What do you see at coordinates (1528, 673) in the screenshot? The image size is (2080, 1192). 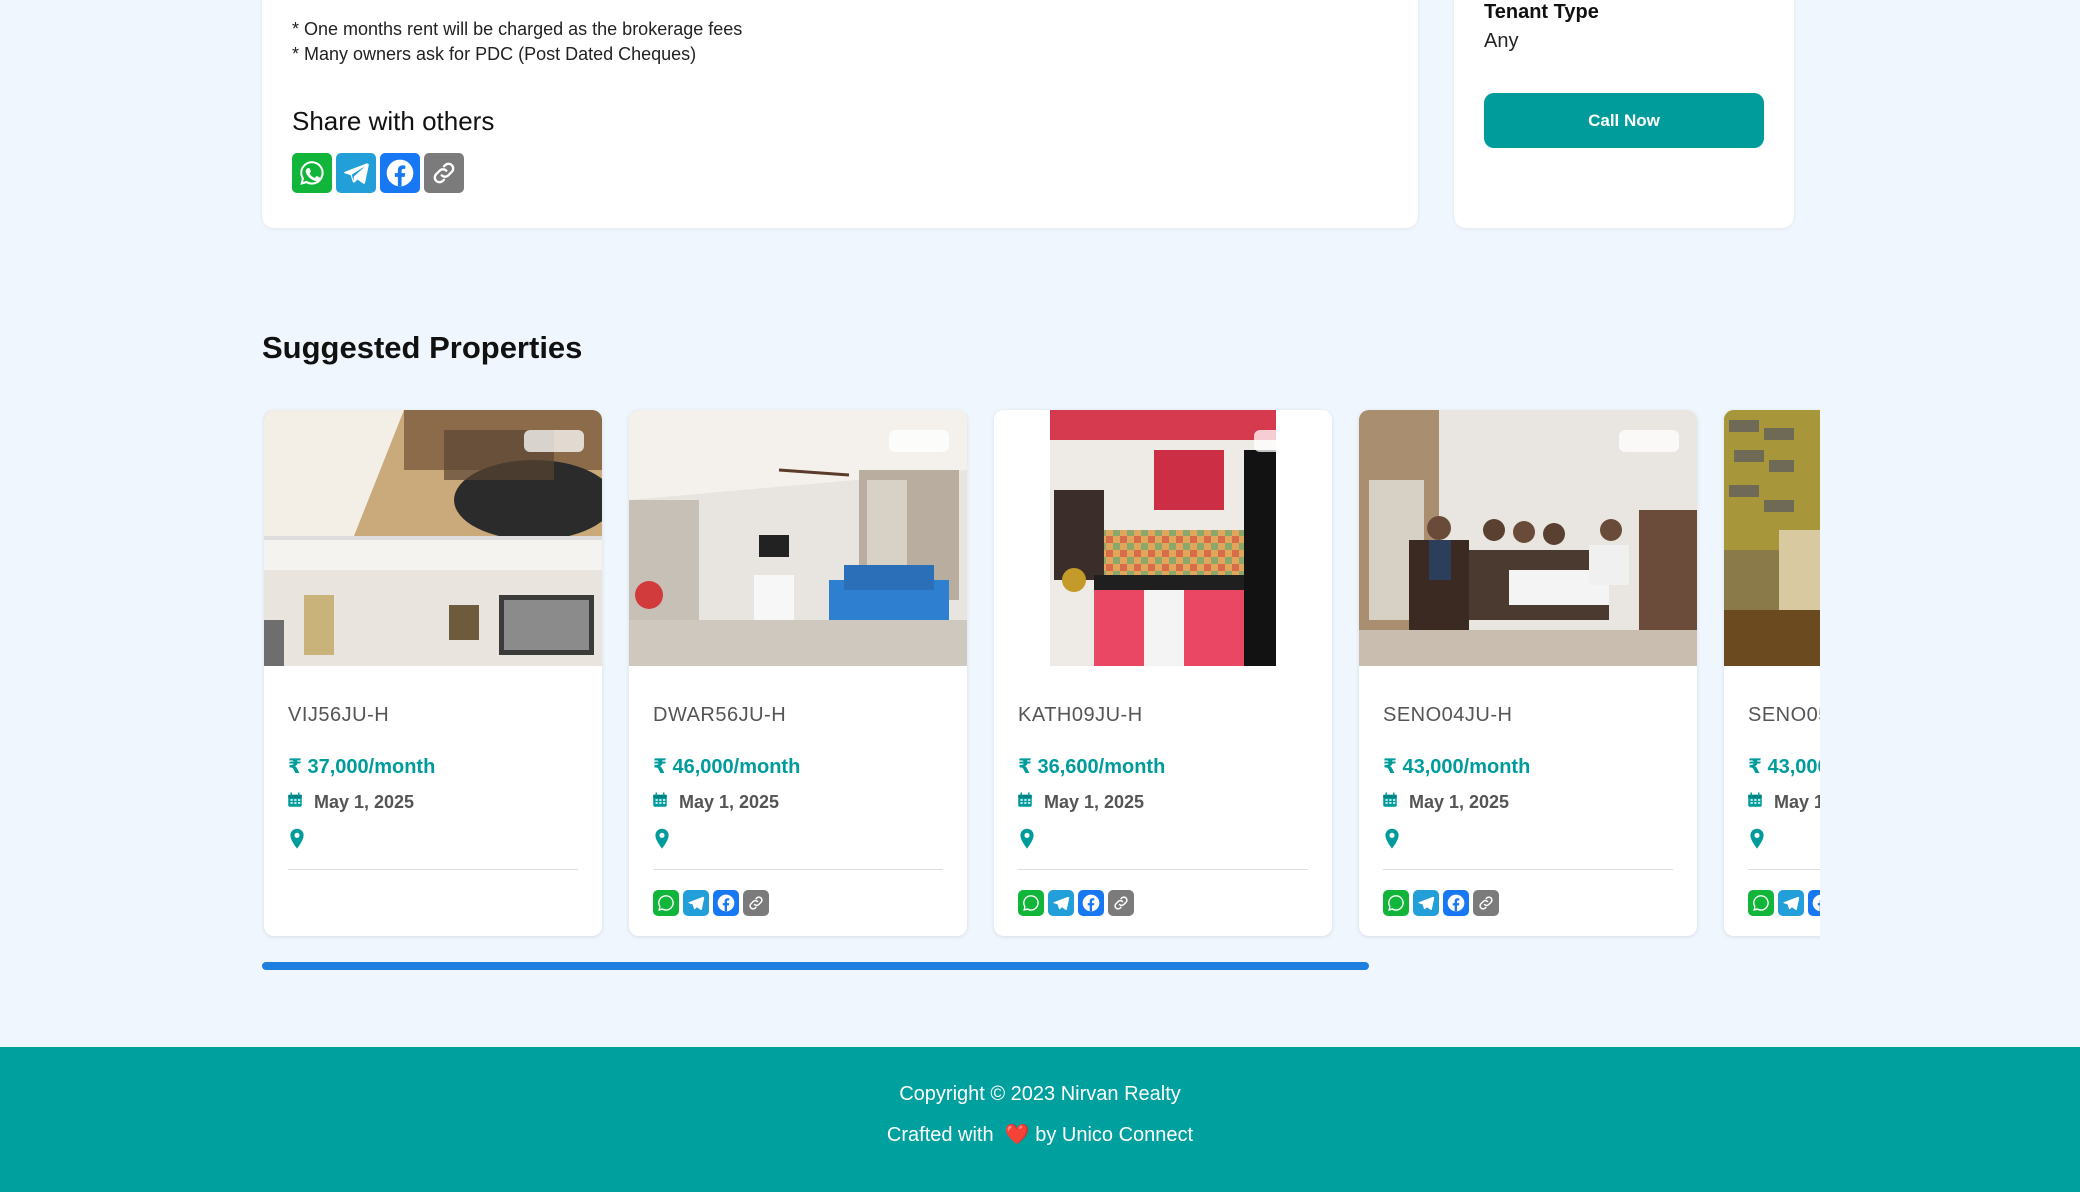 I see `property-card: SENO04JU-H ₹ 43,000/month May 1, 2025` at bounding box center [1528, 673].